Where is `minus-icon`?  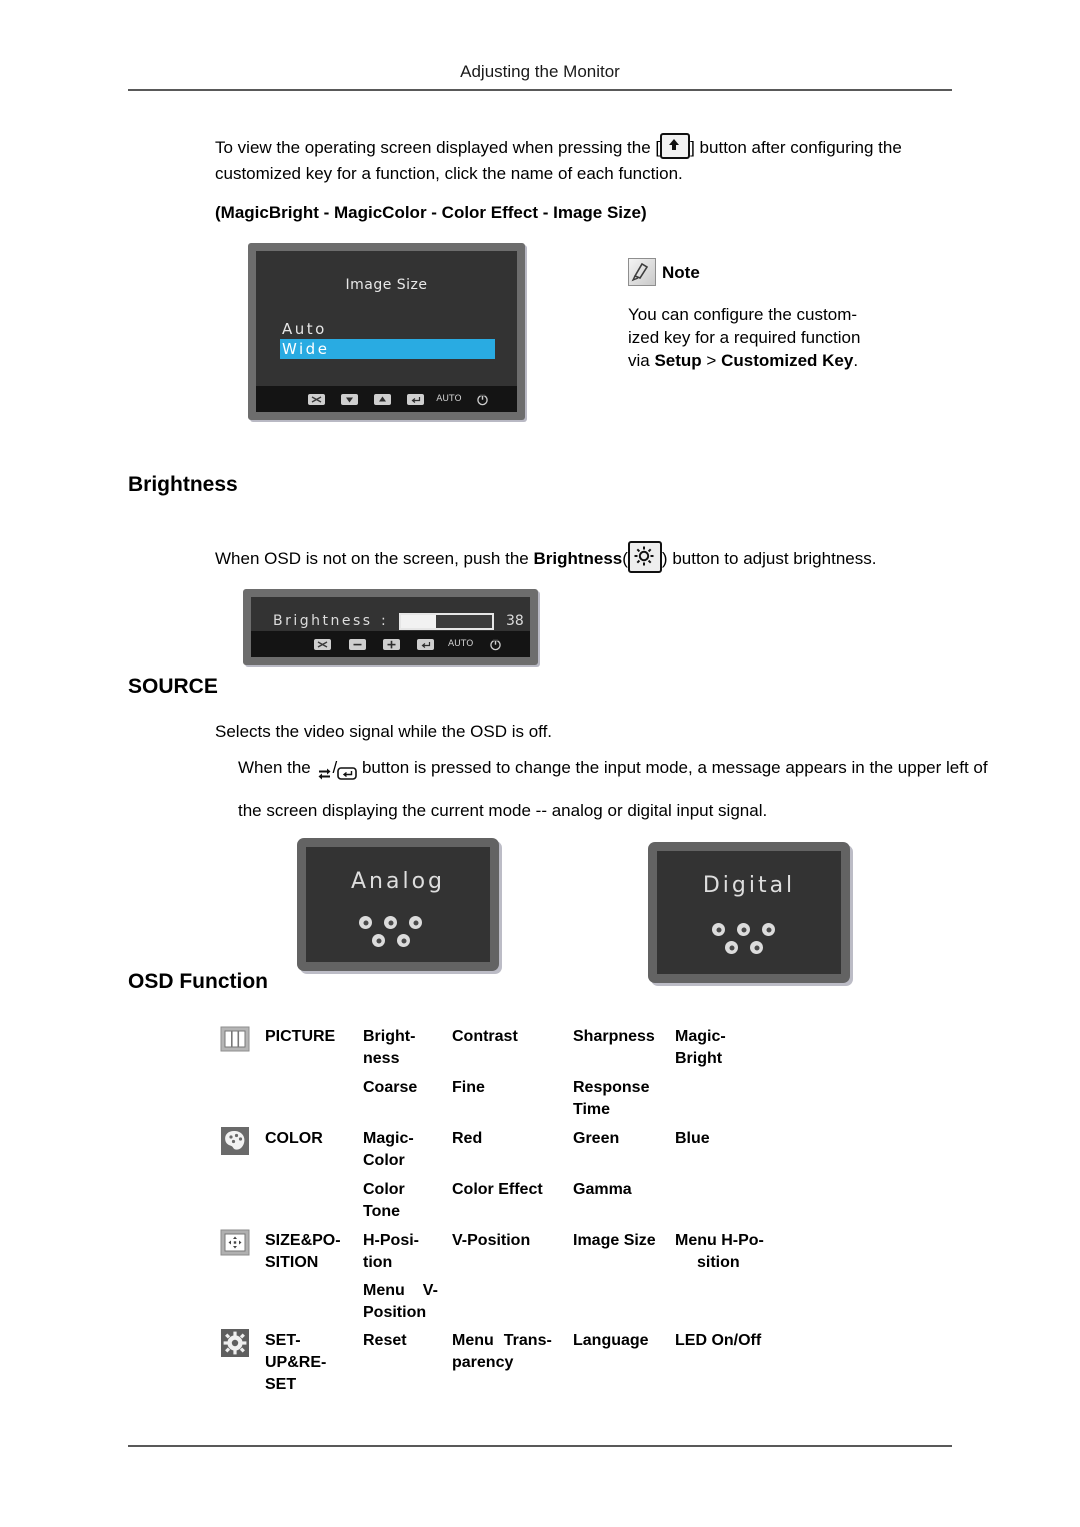
minus-icon is located at coordinates (357, 644).